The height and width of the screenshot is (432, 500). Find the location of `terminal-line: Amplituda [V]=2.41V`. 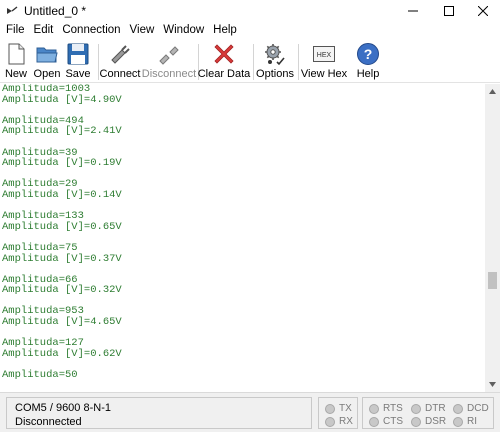

terminal-line: Amplituda [V]=2.41V is located at coordinates (62, 131).